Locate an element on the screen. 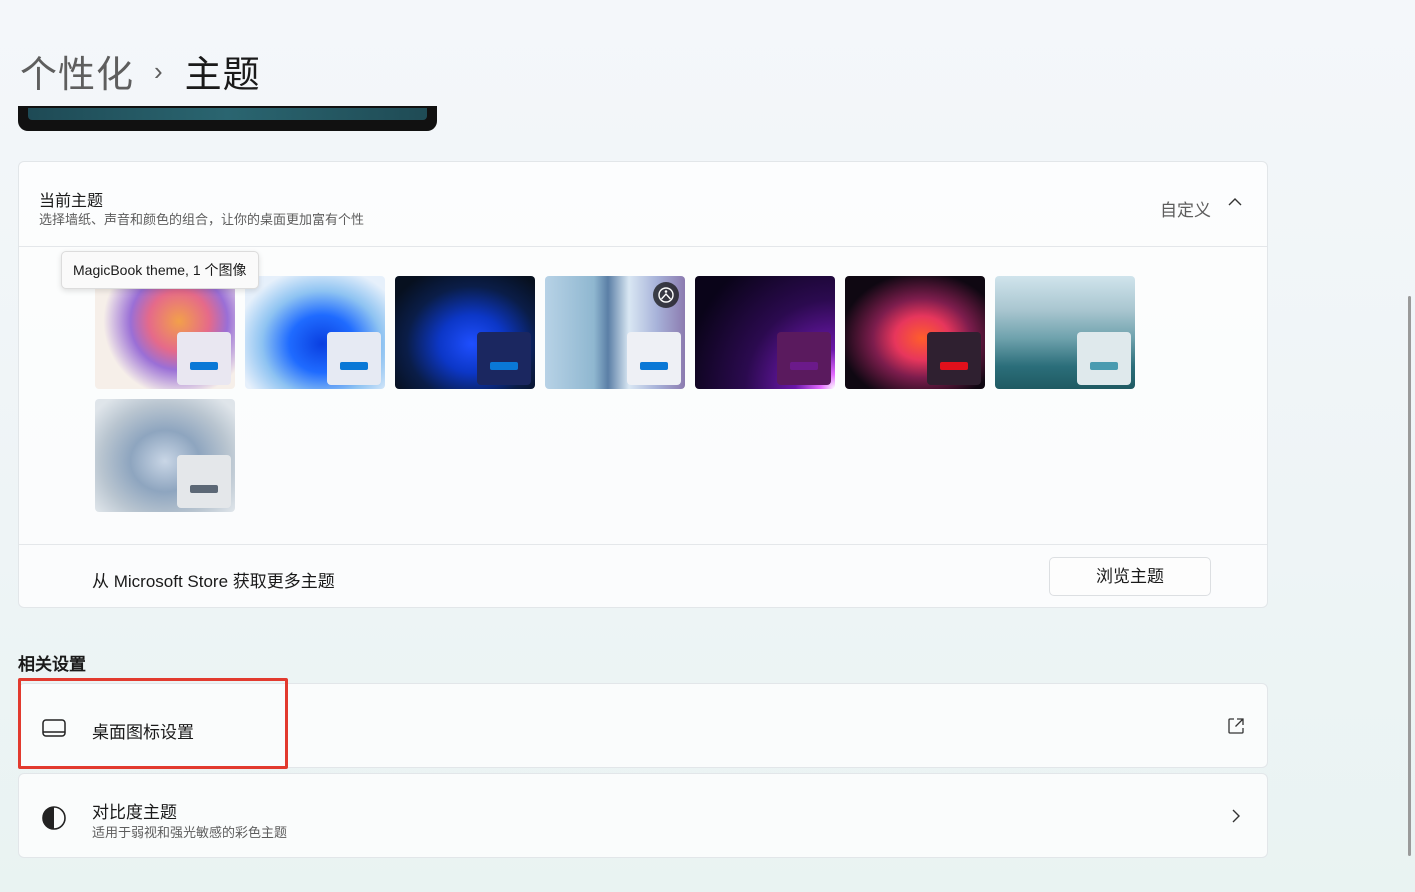  open-external-icon is located at coordinates (1236, 726).